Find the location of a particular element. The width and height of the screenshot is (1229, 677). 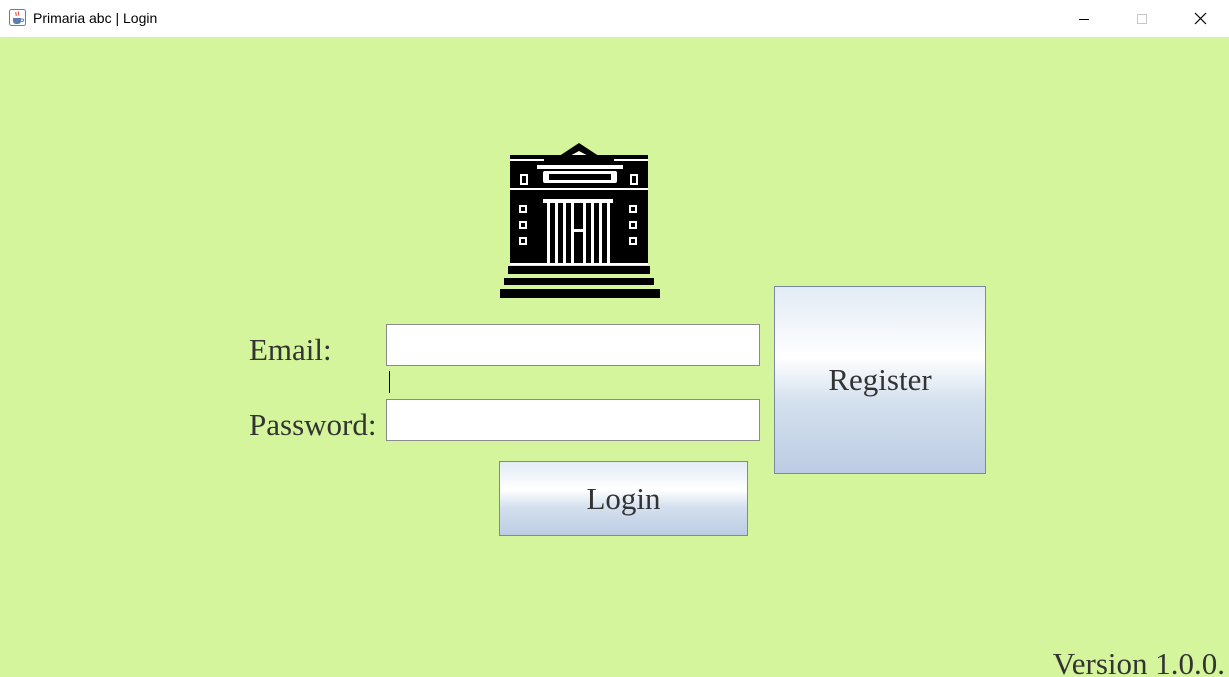

title-bar: Primaria abc | Login is located at coordinates (614, 18).